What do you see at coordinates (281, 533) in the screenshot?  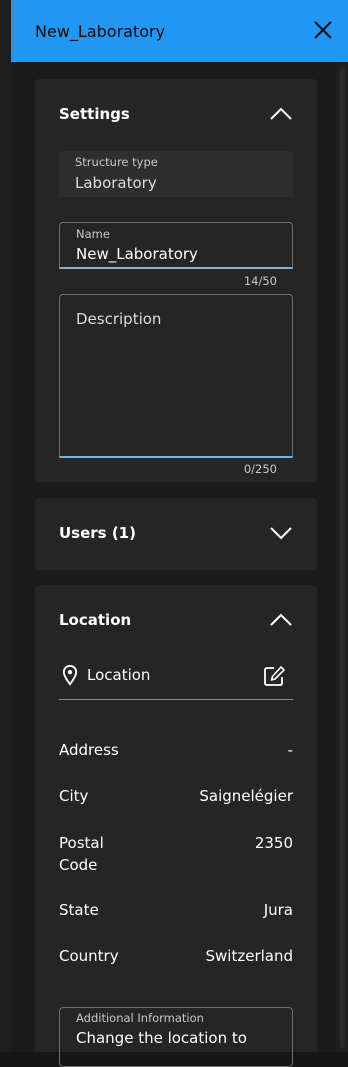 I see `chevron-down-icon` at bounding box center [281, 533].